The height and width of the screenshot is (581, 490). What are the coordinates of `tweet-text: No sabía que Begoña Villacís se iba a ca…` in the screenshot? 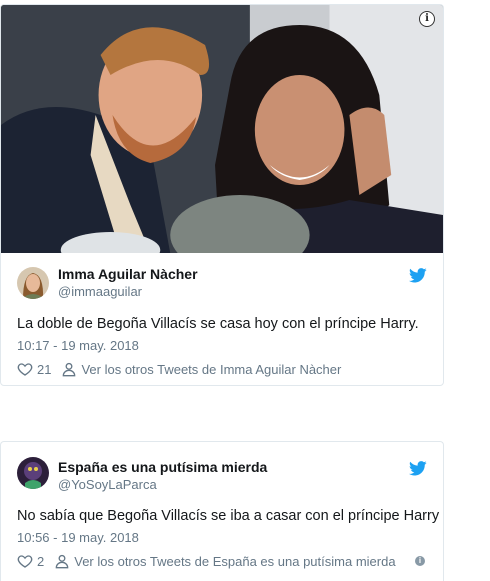 It's located at (228, 516).